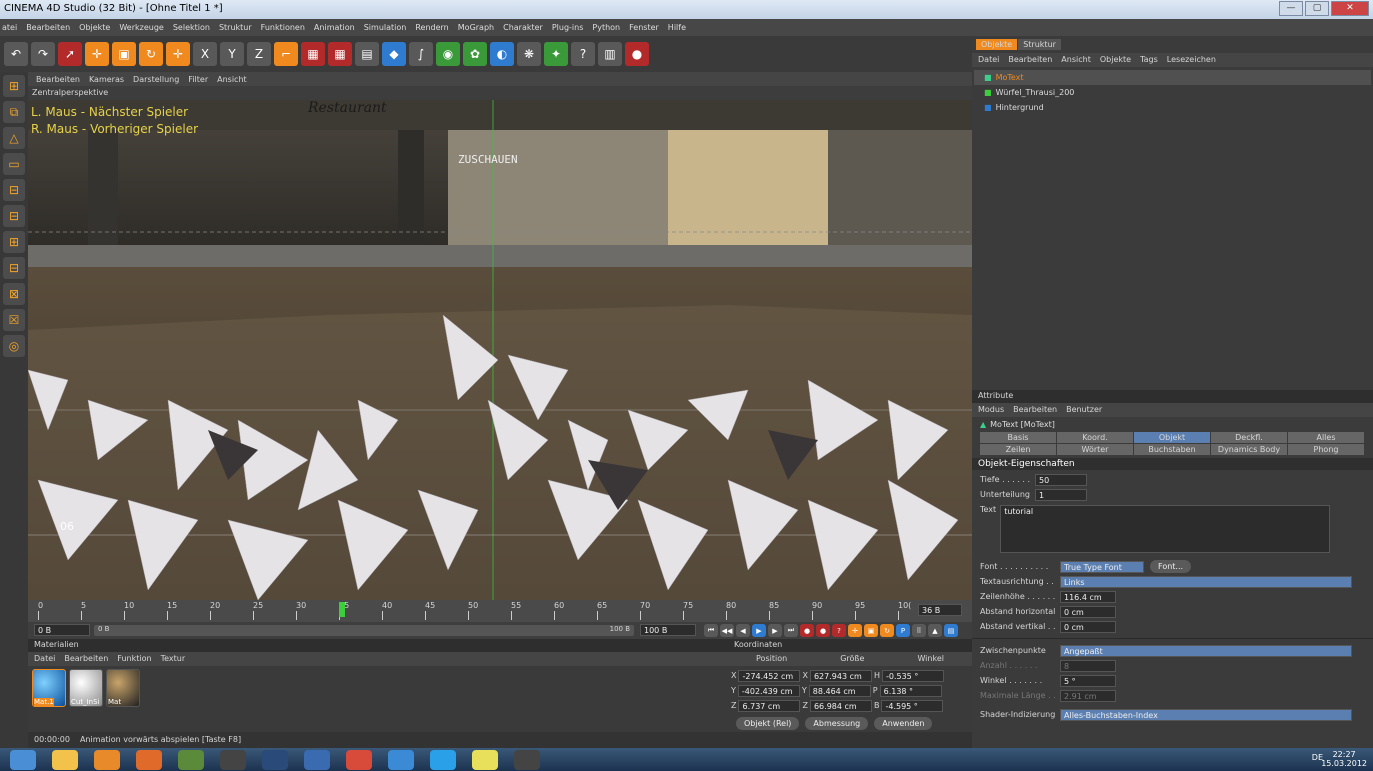 The image size is (1373, 771). I want to click on menu-item-11: Charakter, so click(523, 27).